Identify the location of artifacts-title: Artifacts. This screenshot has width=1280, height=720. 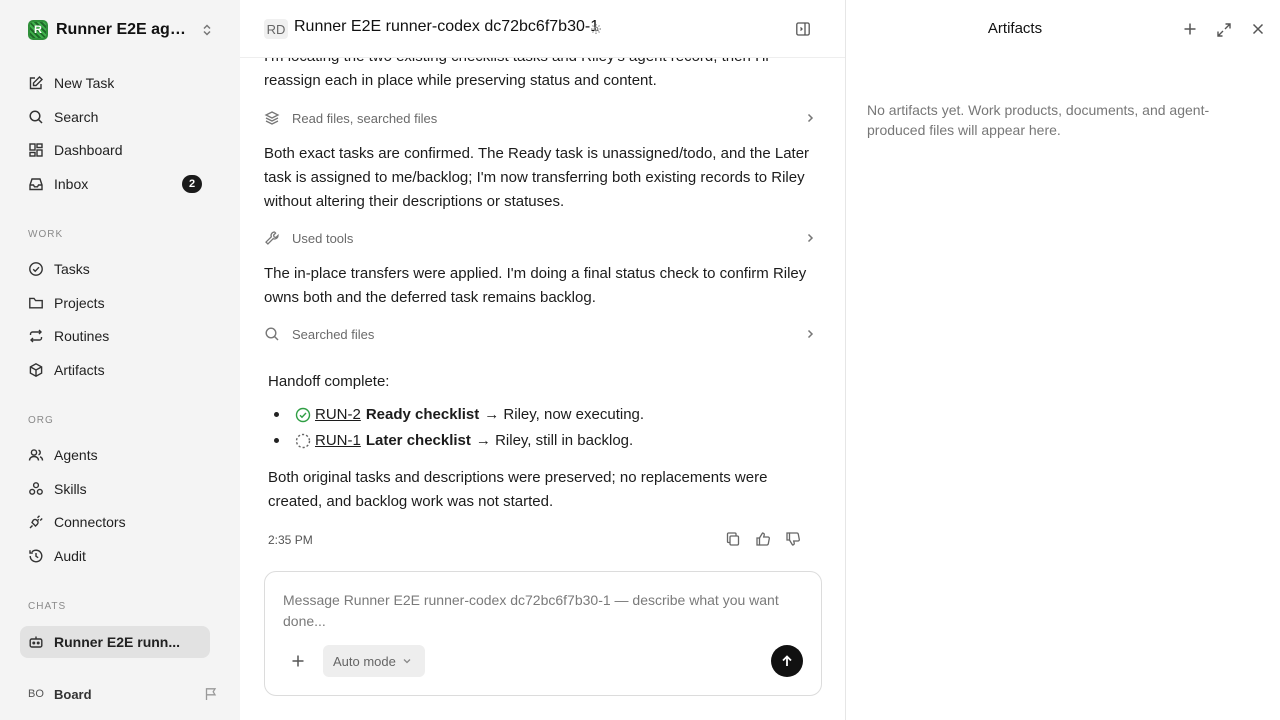
(1015, 28).